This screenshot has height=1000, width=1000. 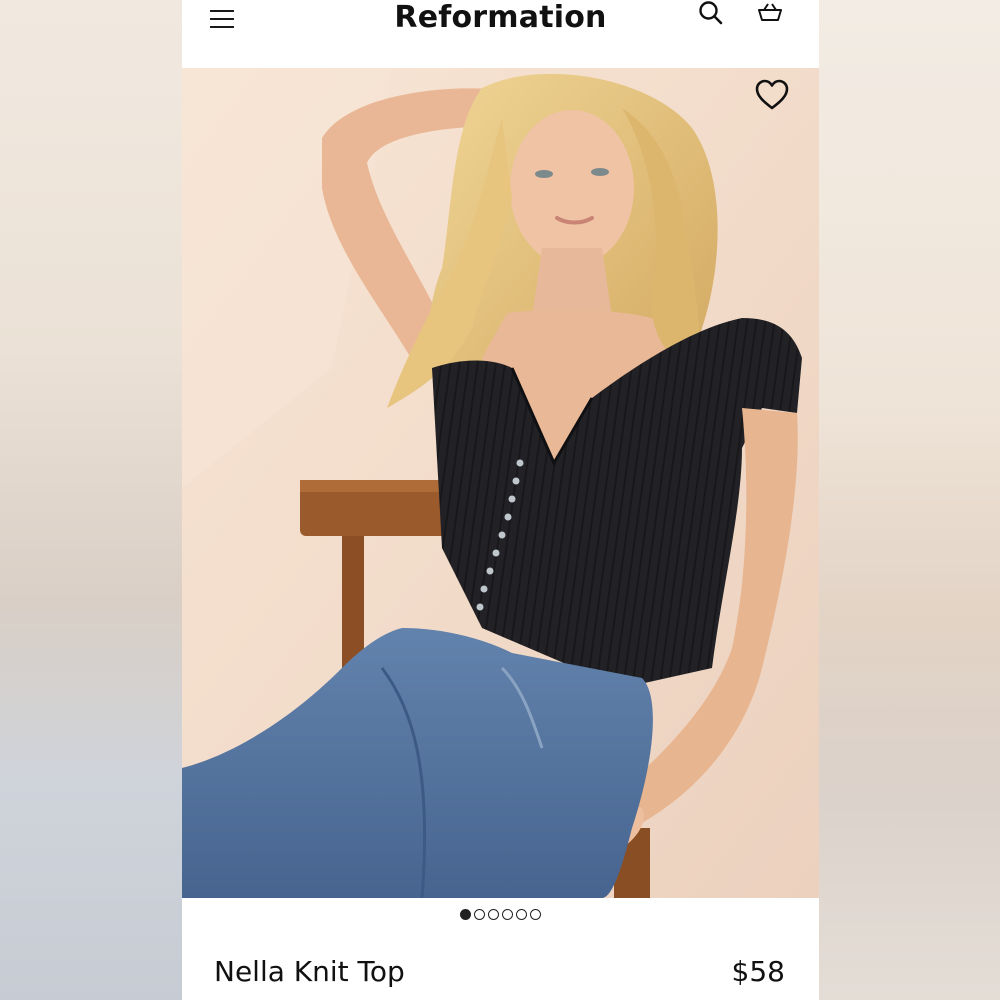 What do you see at coordinates (758, 971) in the screenshot?
I see `product-price: $58` at bounding box center [758, 971].